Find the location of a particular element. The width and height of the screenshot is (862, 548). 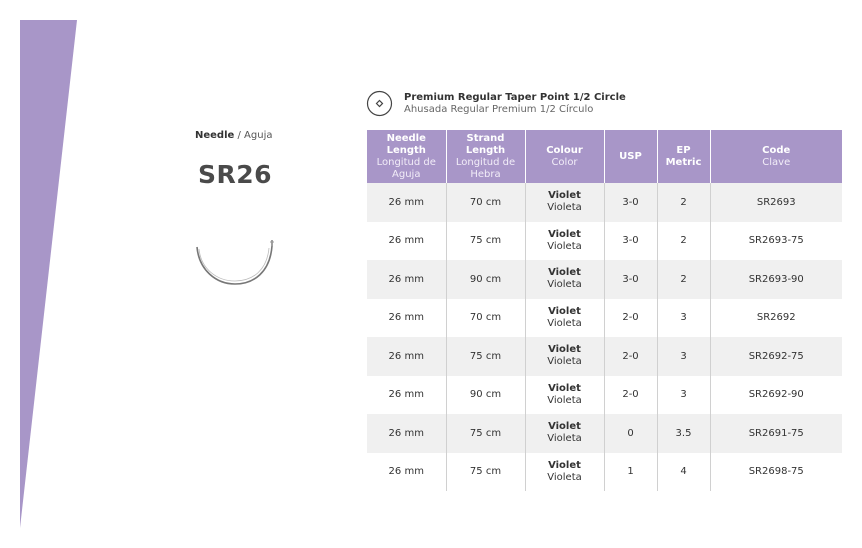

needle-heading: Needle / Aguja is located at coordinates (233, 135).